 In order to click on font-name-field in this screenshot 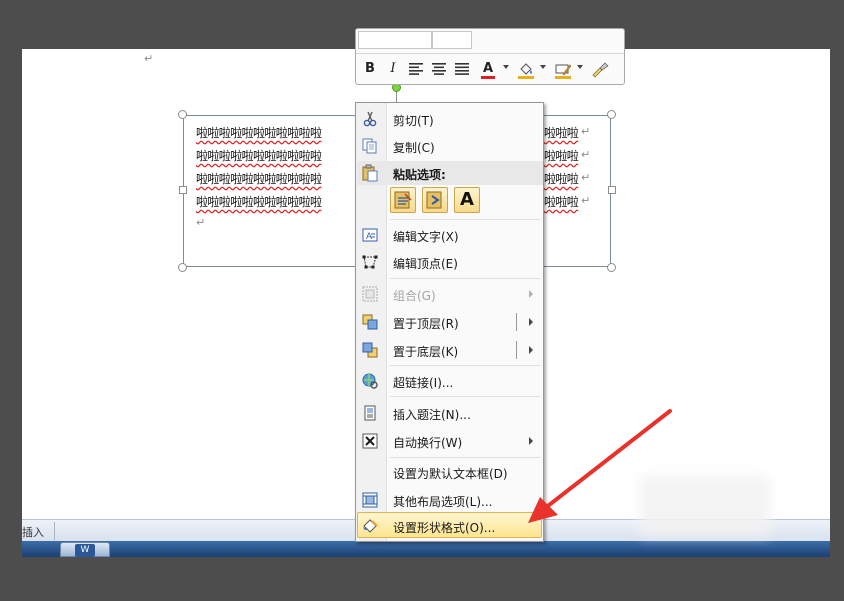, I will do `click(395, 40)`.